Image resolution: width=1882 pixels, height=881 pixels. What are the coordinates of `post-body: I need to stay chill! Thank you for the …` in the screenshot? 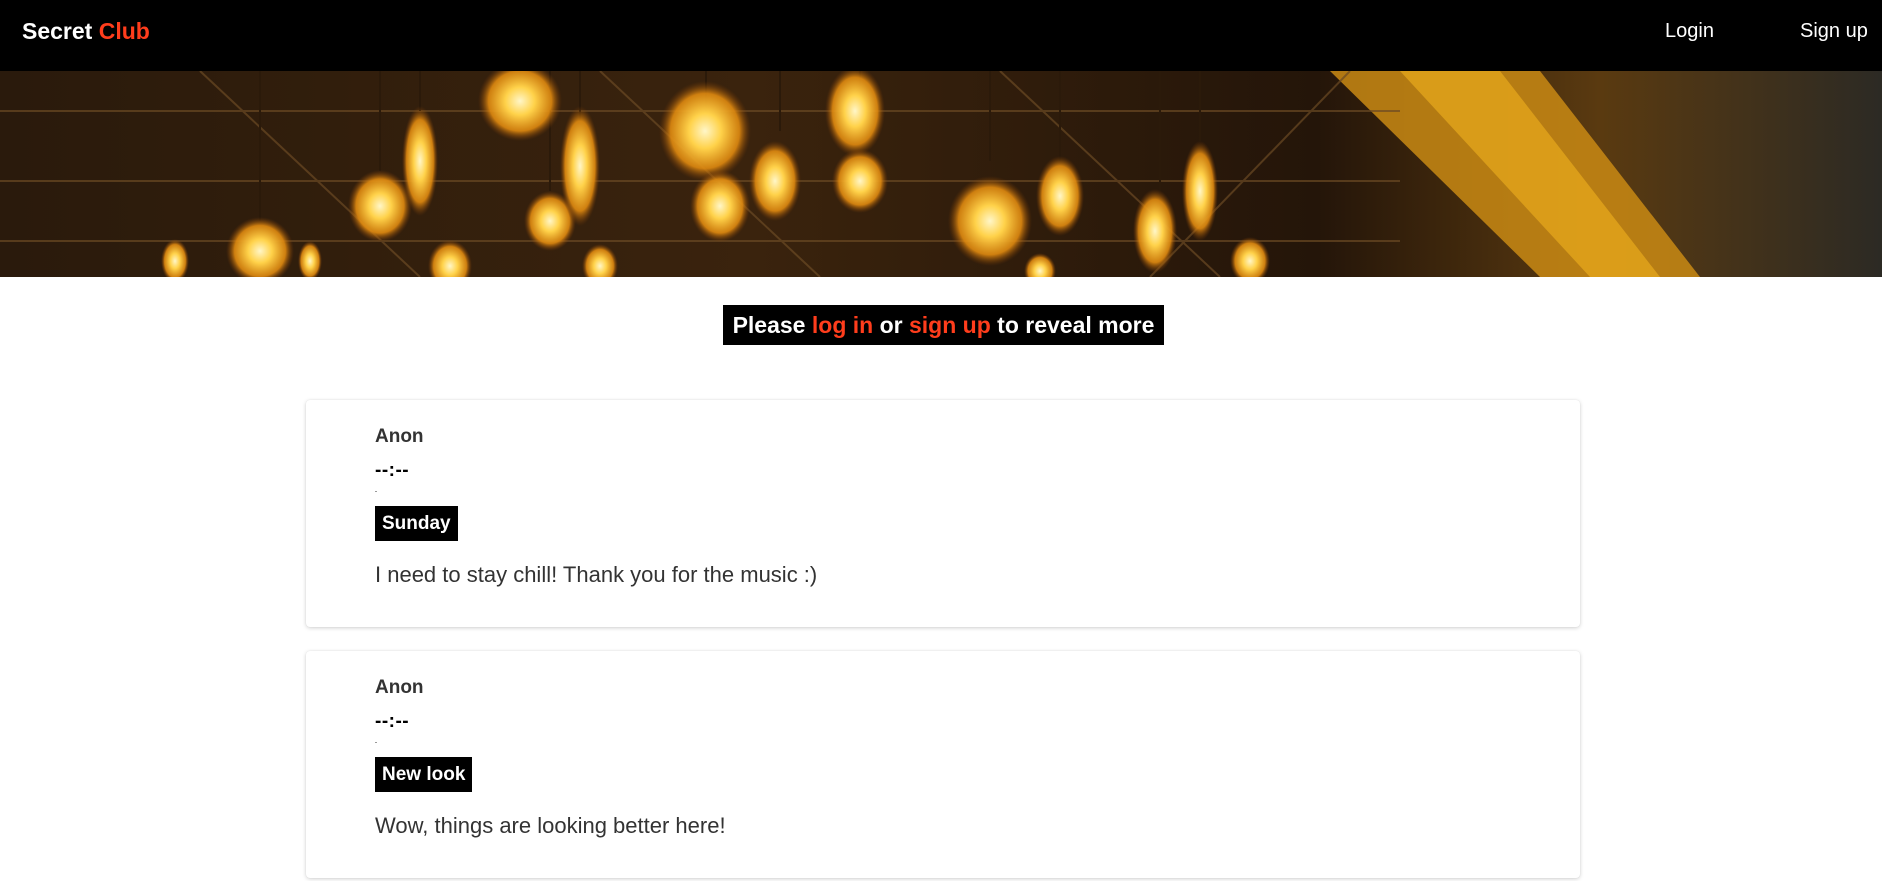 It's located at (596, 574).